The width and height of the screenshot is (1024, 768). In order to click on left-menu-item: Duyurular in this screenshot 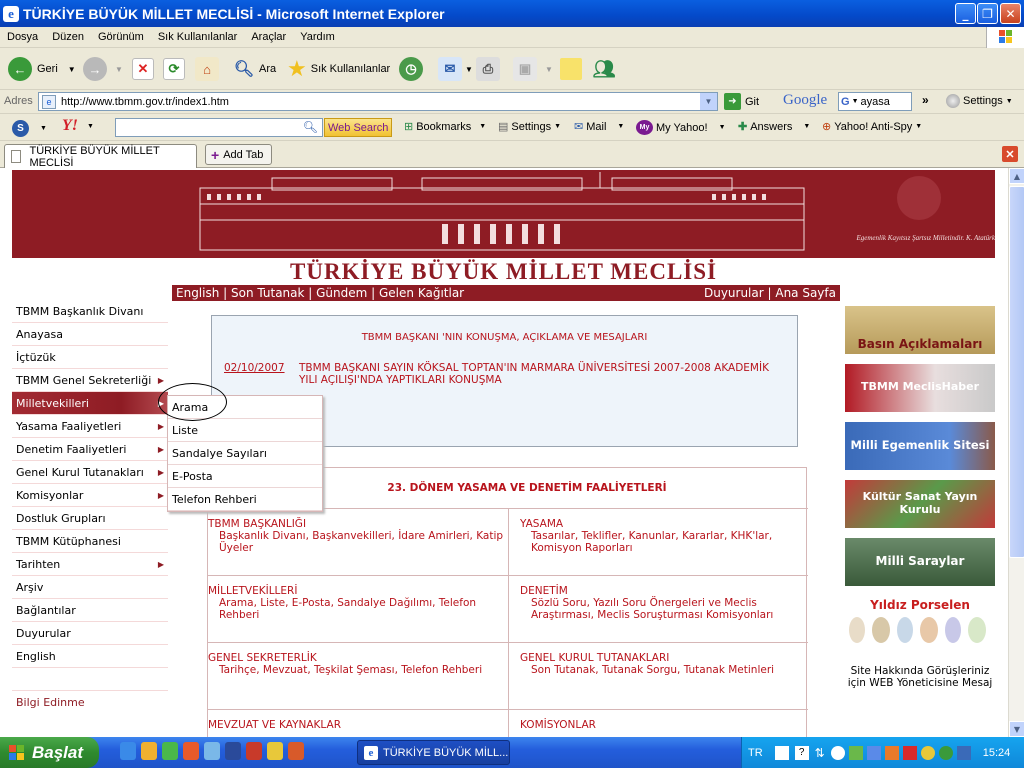, I will do `click(90, 633)`.